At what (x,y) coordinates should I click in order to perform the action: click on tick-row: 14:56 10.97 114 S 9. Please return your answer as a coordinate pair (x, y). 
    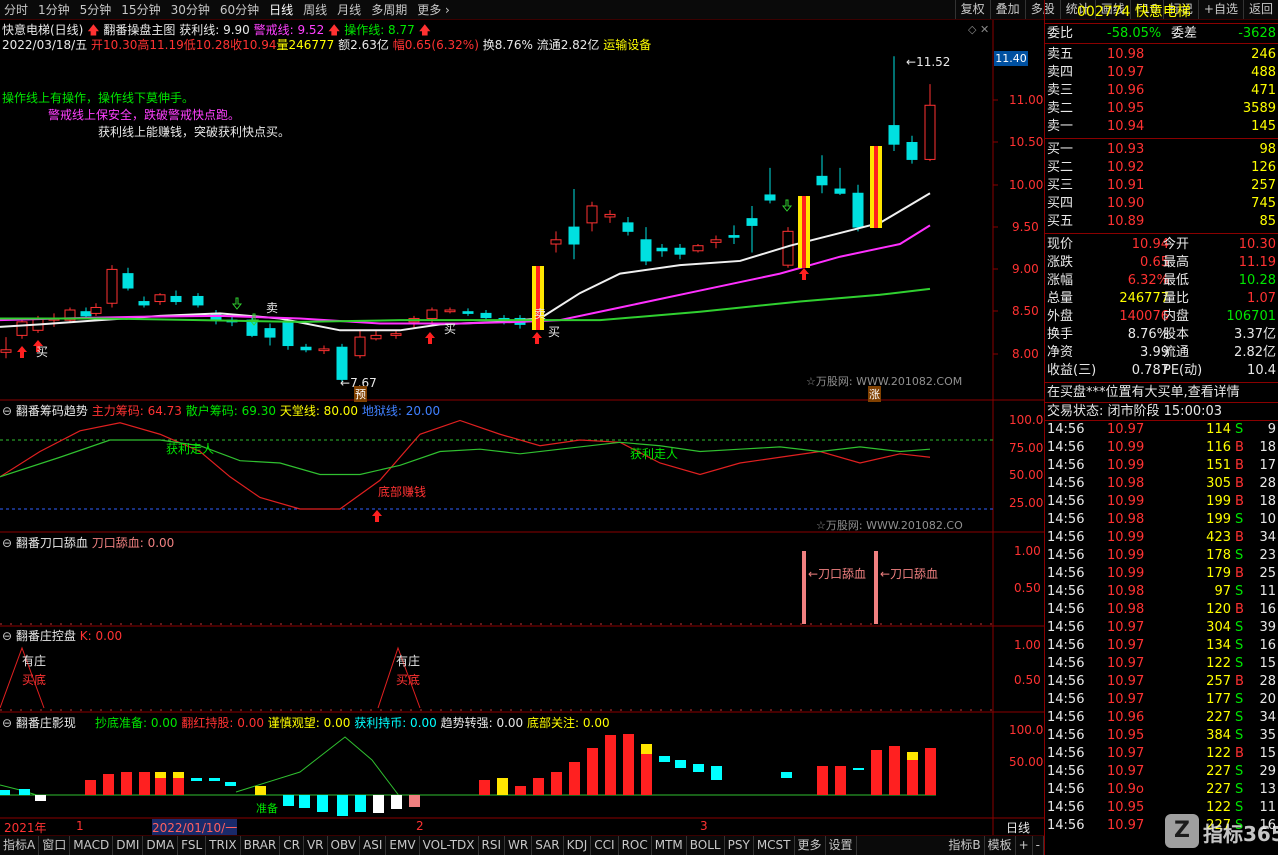
    Looking at the image, I should click on (1161, 430).